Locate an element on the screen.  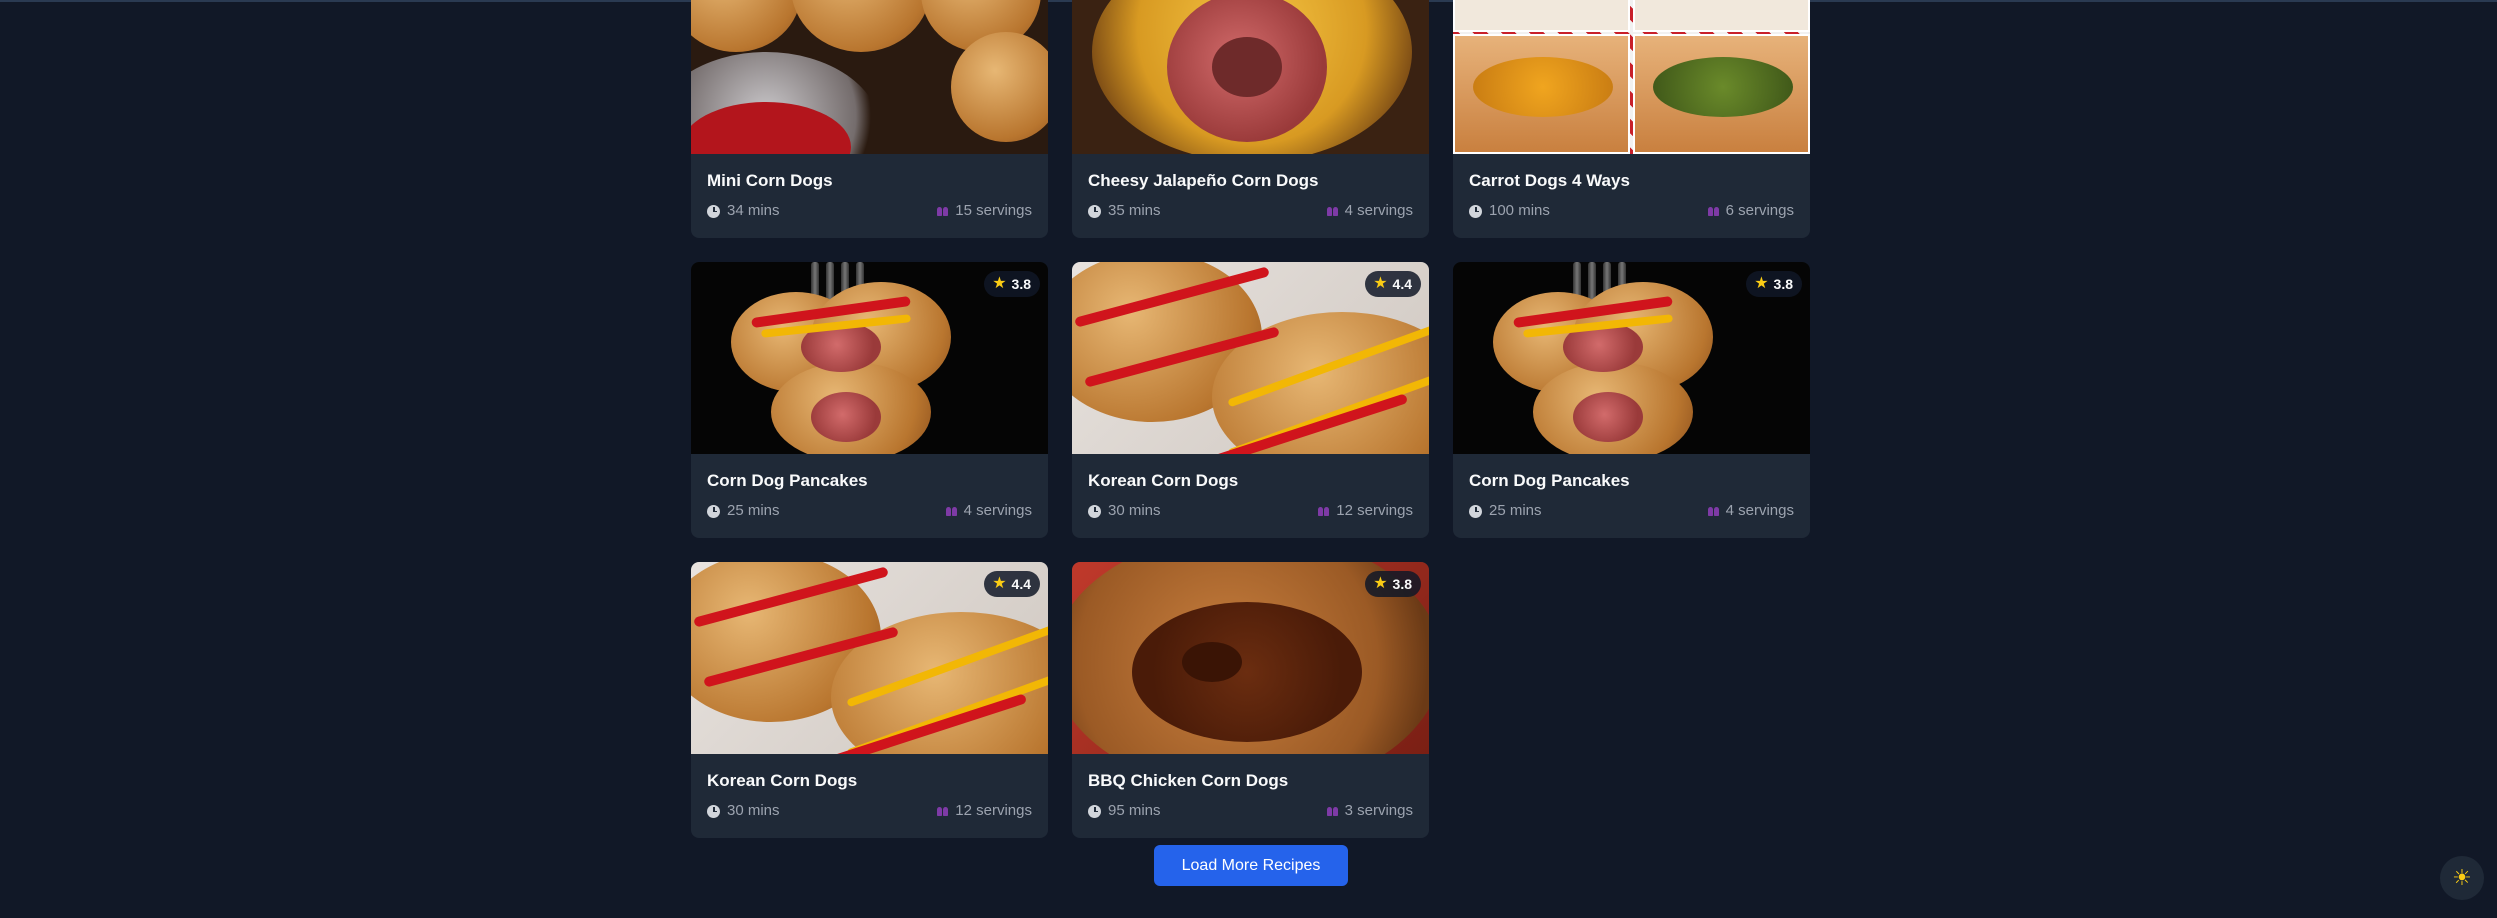
recipe-card: Mini Corn Dogs 34 mins 15 servings is located at coordinates (869, 119).